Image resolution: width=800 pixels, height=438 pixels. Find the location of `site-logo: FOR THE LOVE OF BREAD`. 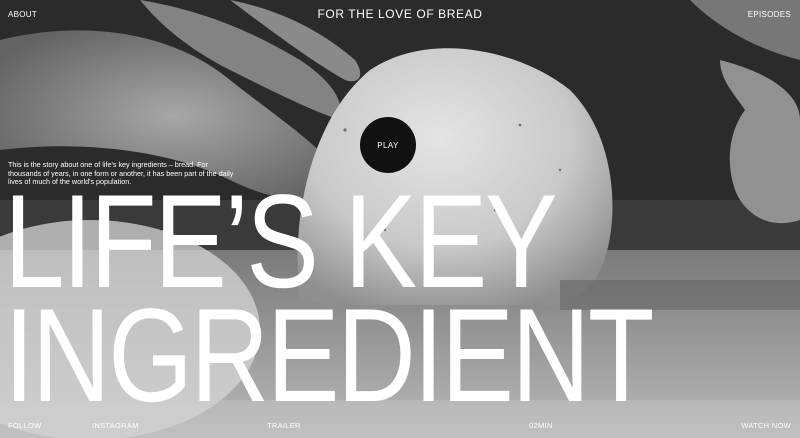

site-logo: FOR THE LOVE OF BREAD is located at coordinates (400, 14).